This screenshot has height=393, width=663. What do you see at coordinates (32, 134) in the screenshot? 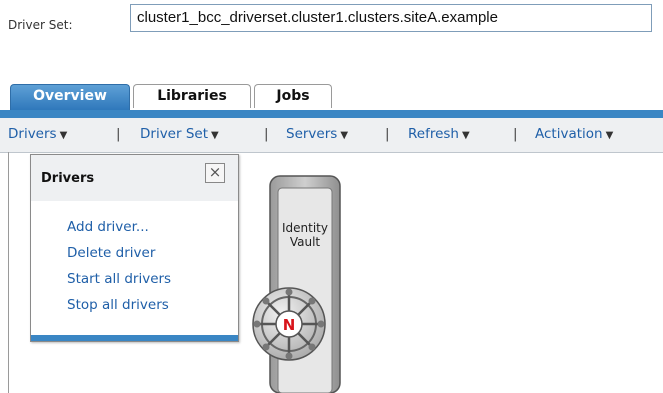
I see `menu-drivers-label: Drivers` at bounding box center [32, 134].